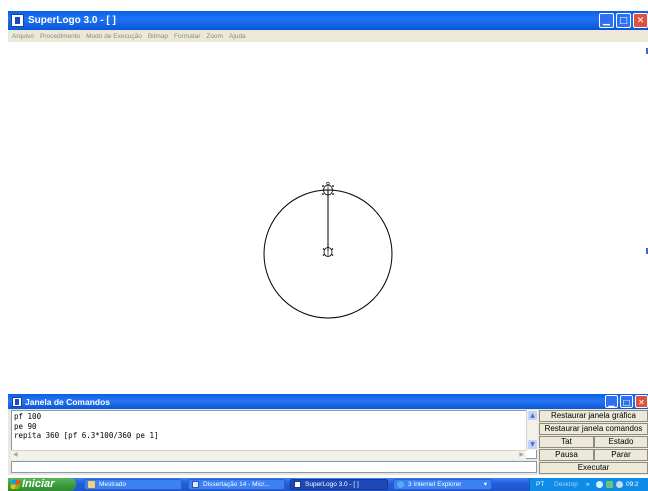 Image resolution: width=648 pixels, height=491 pixels. Describe the element at coordinates (332, 484) in the screenshot. I see `task-label: SuperLogo 3.0 - [ ]` at that location.